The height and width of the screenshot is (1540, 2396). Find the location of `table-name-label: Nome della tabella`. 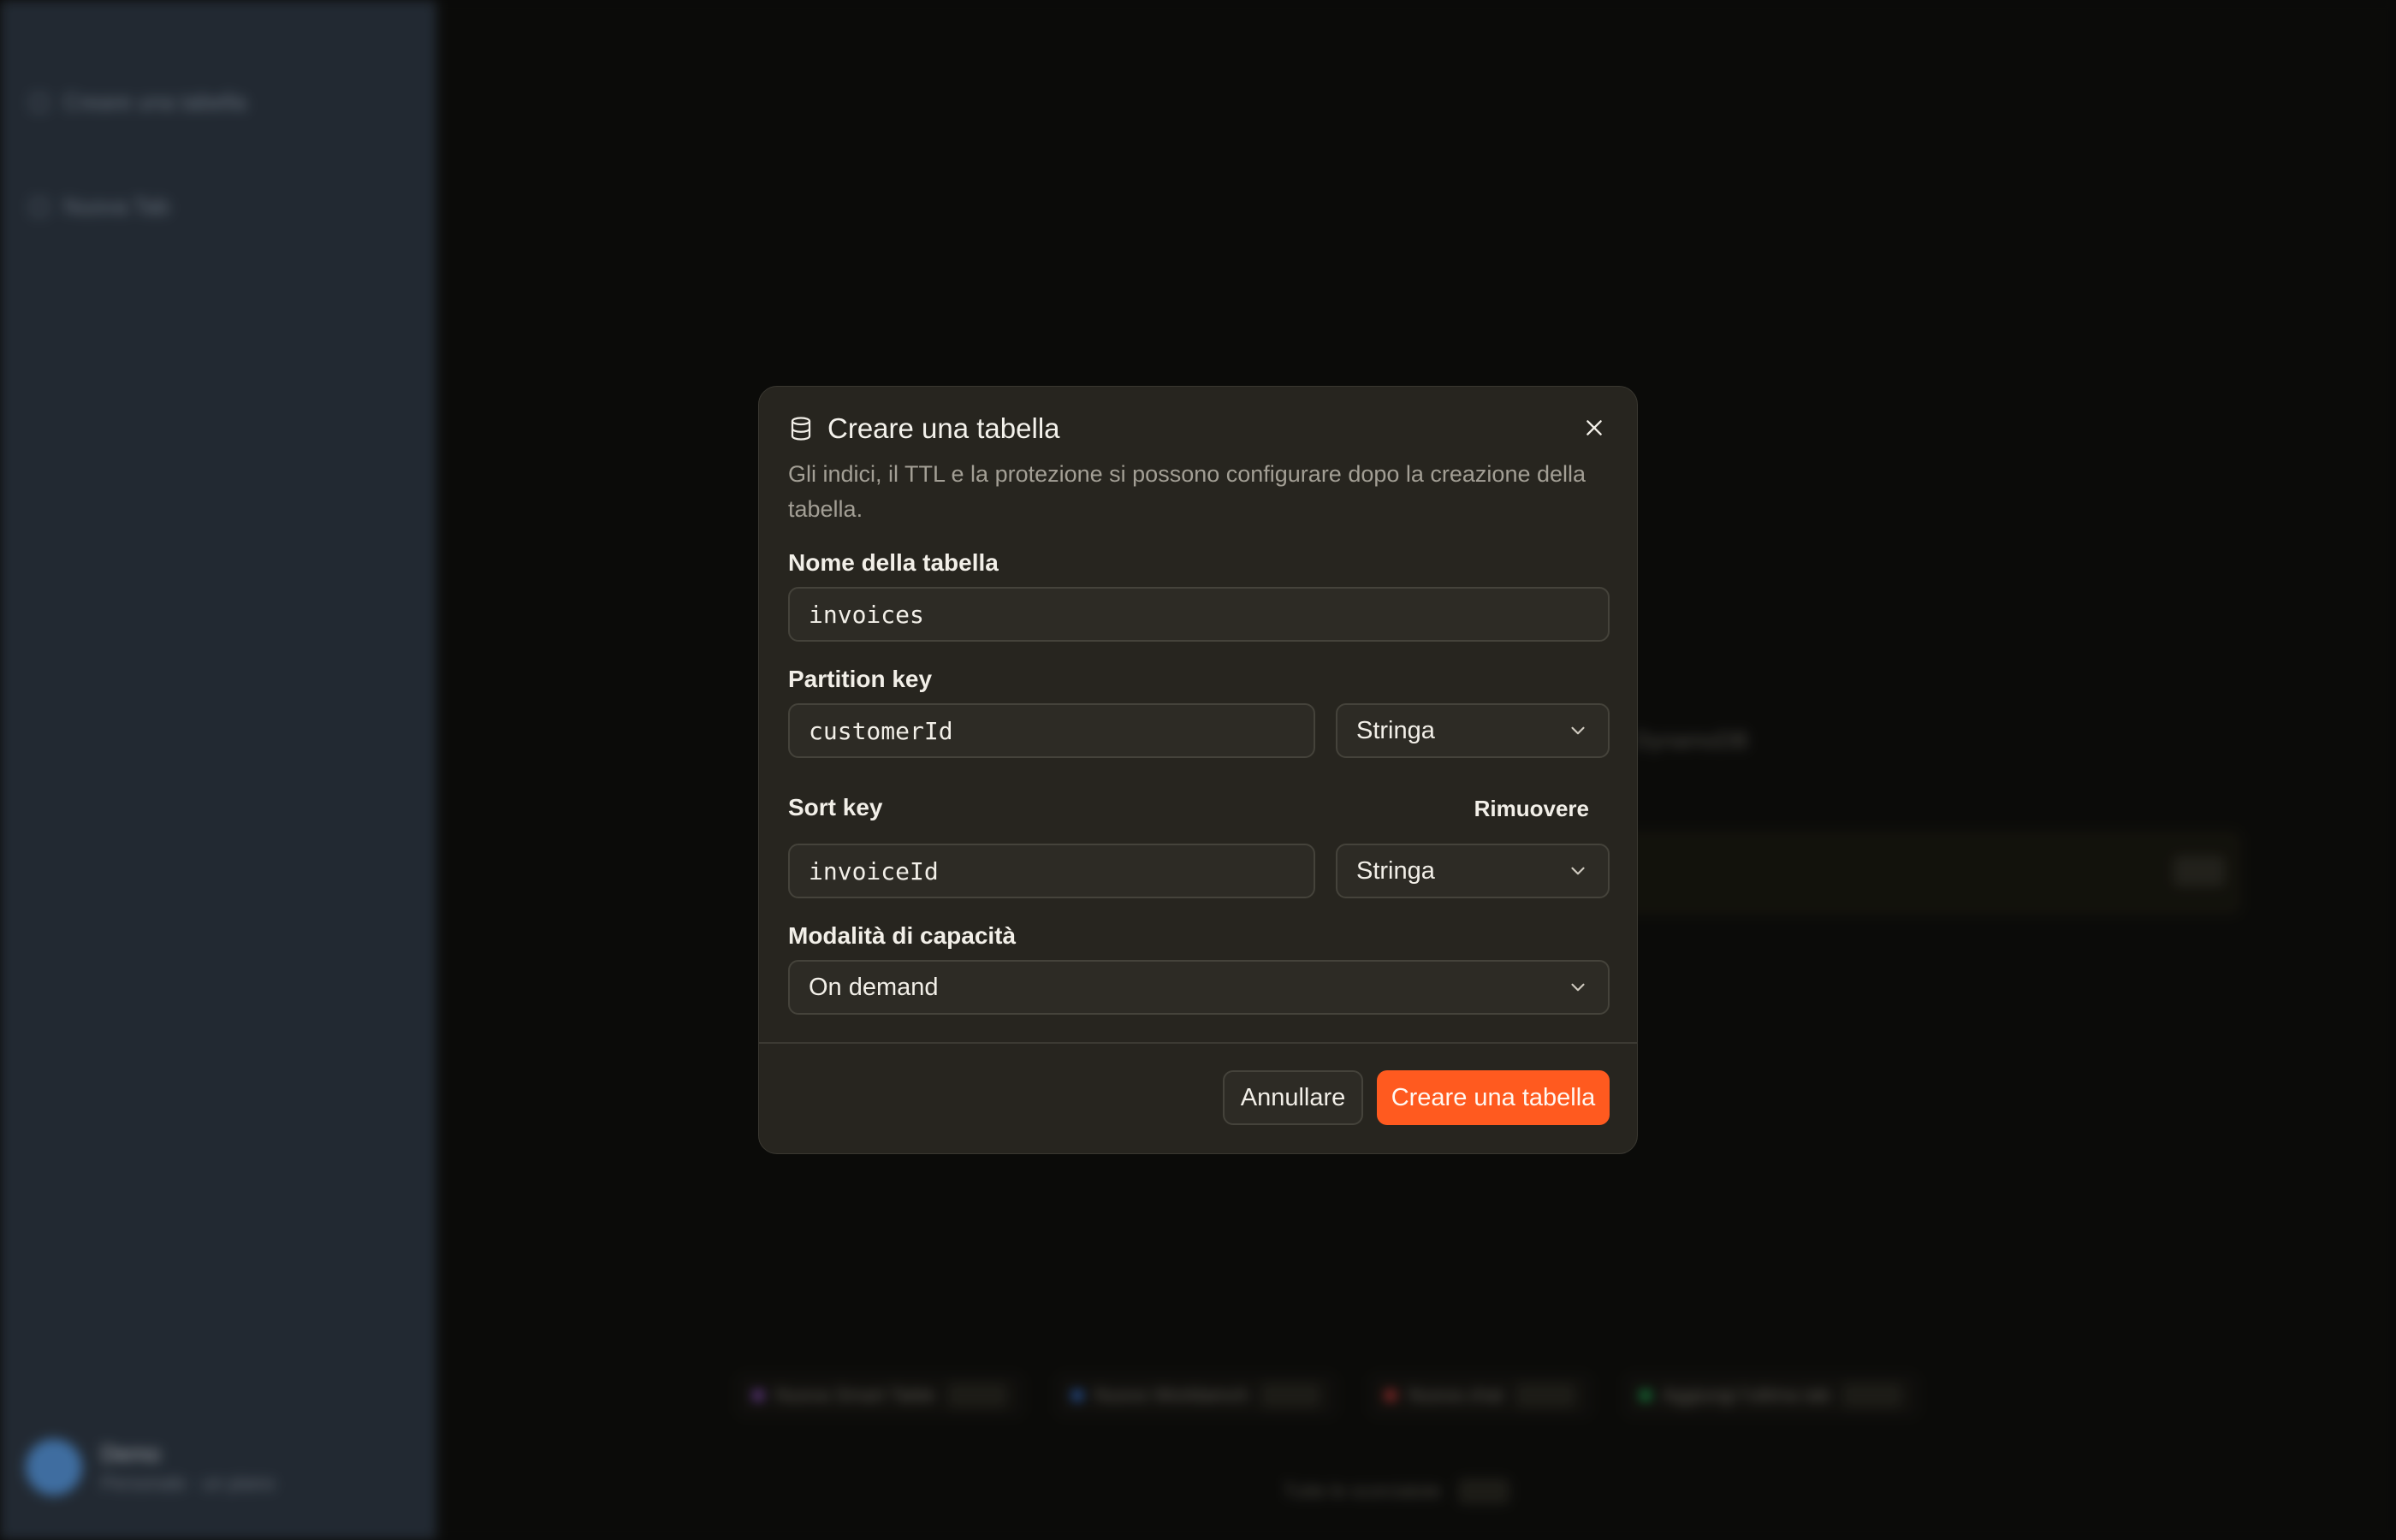

table-name-label: Nome della tabella is located at coordinates (894, 562).